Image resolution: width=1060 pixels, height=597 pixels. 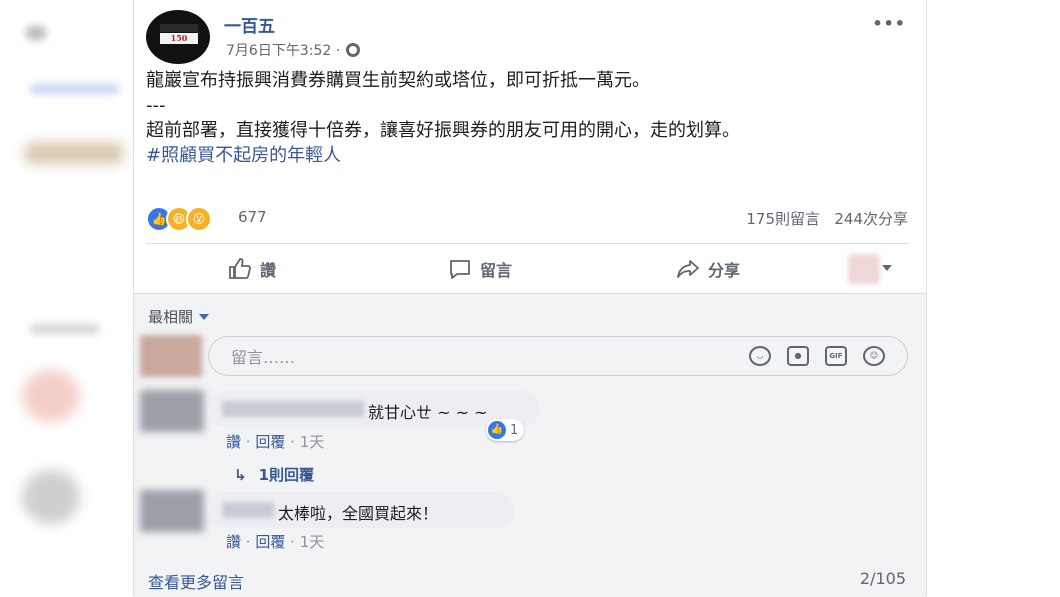 What do you see at coordinates (179, 219) in the screenshot?
I see `reaction-icons: 👍 😆 😮` at bounding box center [179, 219].